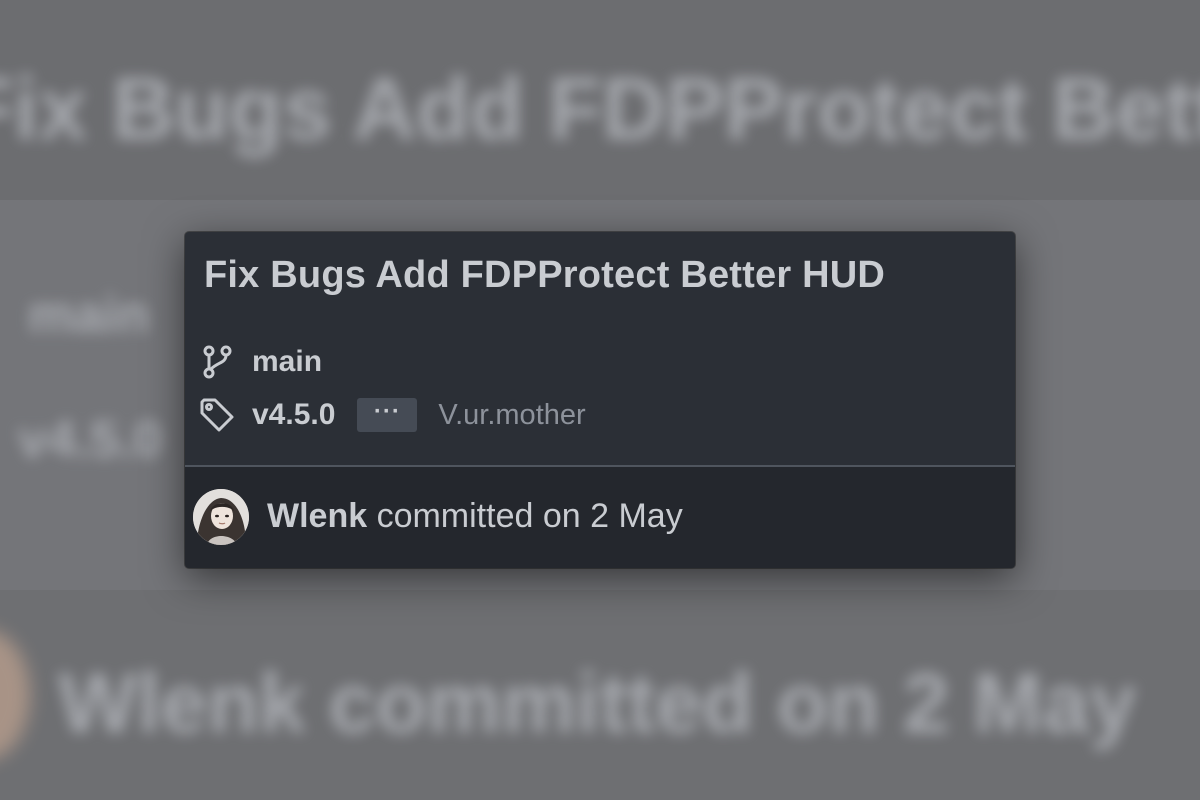 Image resolution: width=1200 pixels, height=800 pixels. I want to click on commit-meta: Wlenk committed on 2 May, so click(475, 516).